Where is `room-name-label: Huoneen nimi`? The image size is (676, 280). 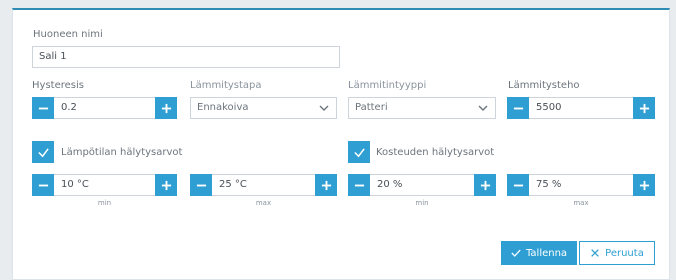 room-name-label: Huoneen nimi is located at coordinates (68, 34).